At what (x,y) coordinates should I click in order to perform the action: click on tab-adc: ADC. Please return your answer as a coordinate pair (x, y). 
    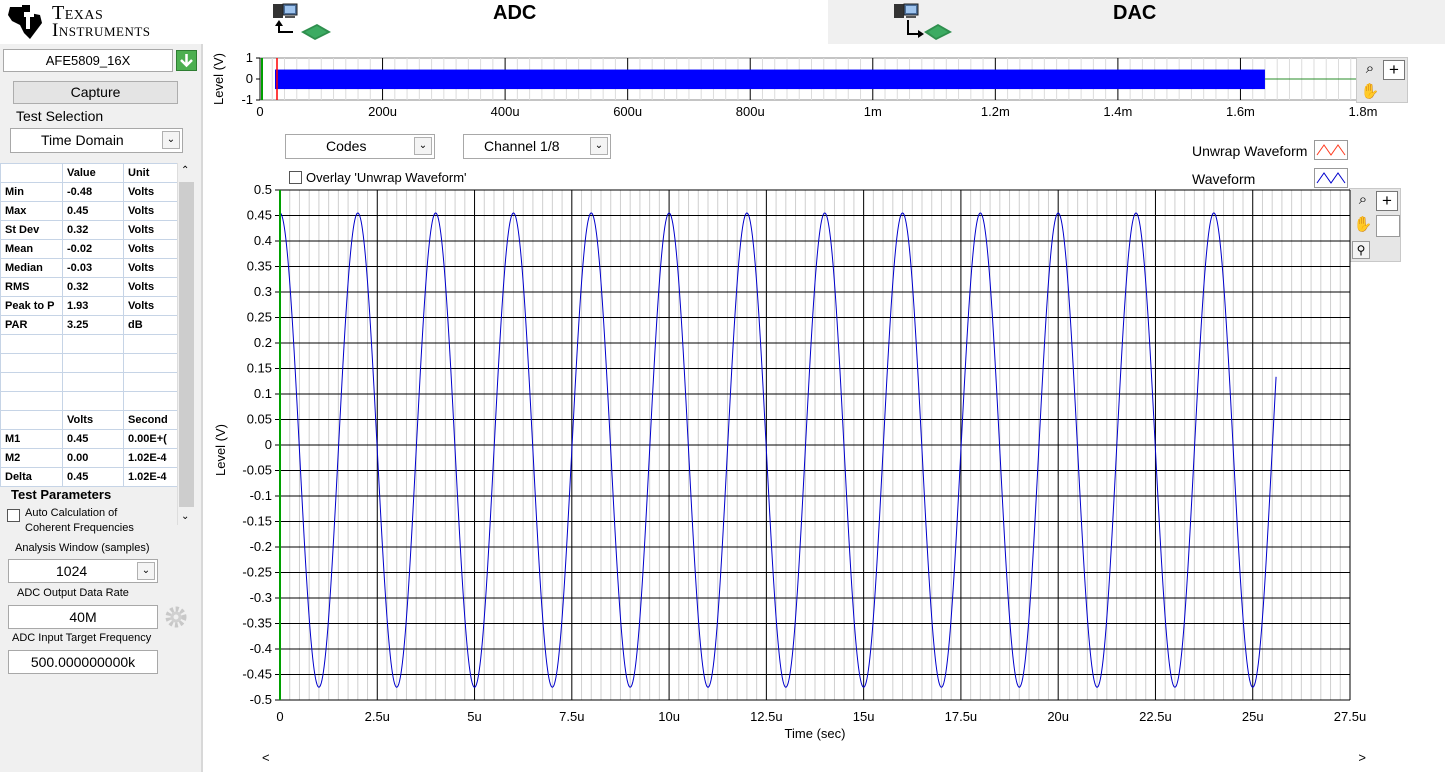
    Looking at the image, I should click on (516, 22).